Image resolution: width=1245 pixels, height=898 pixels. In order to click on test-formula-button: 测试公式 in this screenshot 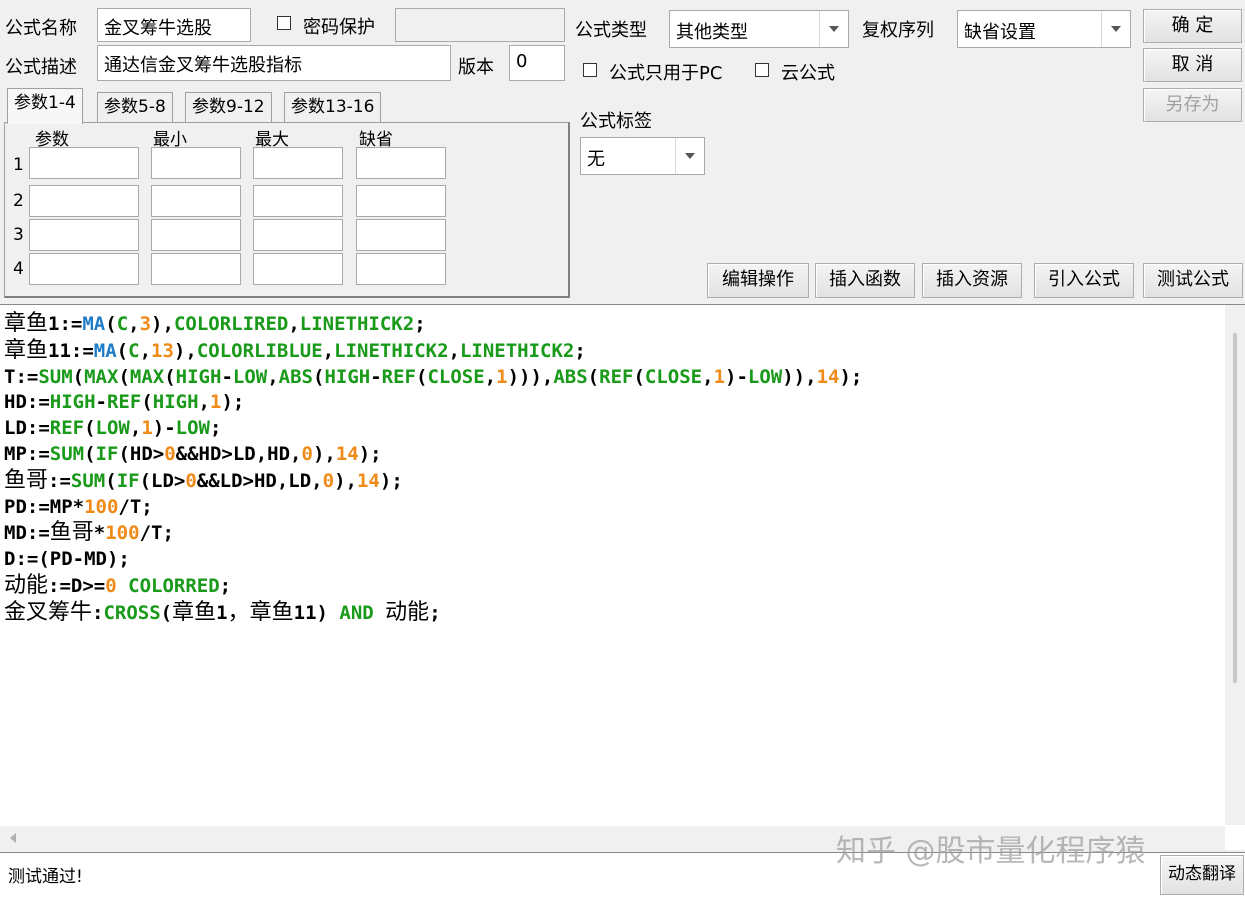, I will do `click(1193, 280)`.